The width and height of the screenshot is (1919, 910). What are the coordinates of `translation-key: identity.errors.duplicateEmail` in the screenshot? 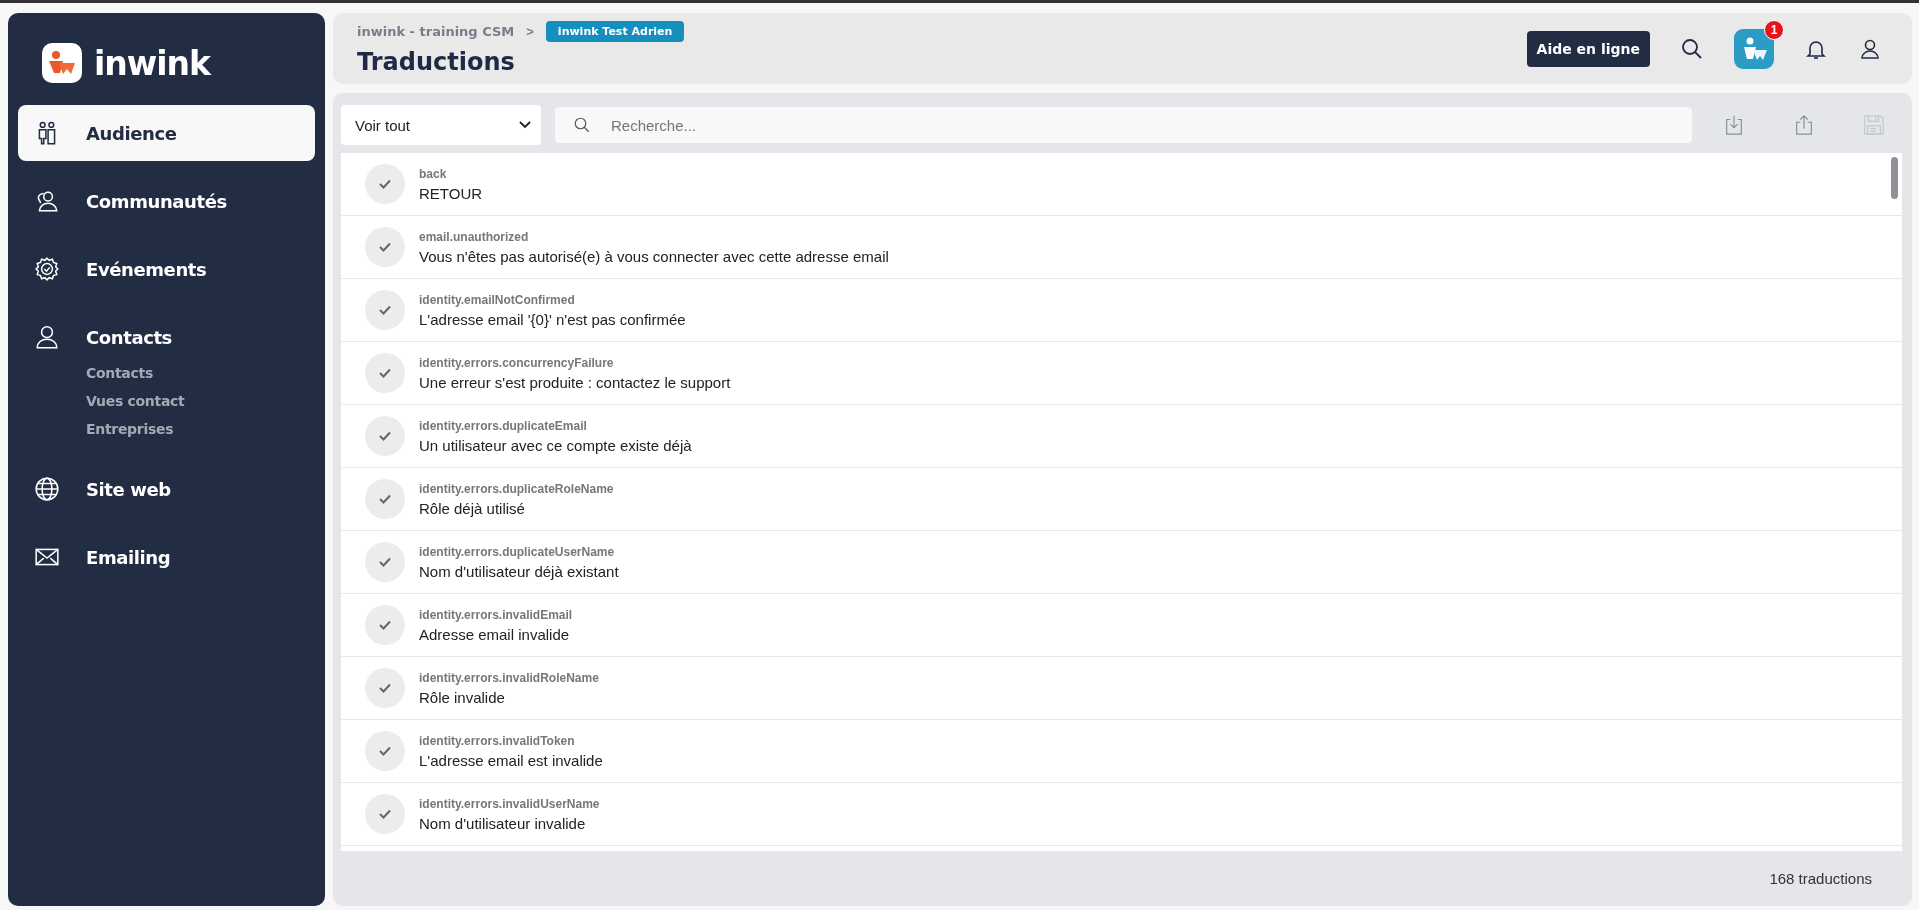 It's located at (555, 425).